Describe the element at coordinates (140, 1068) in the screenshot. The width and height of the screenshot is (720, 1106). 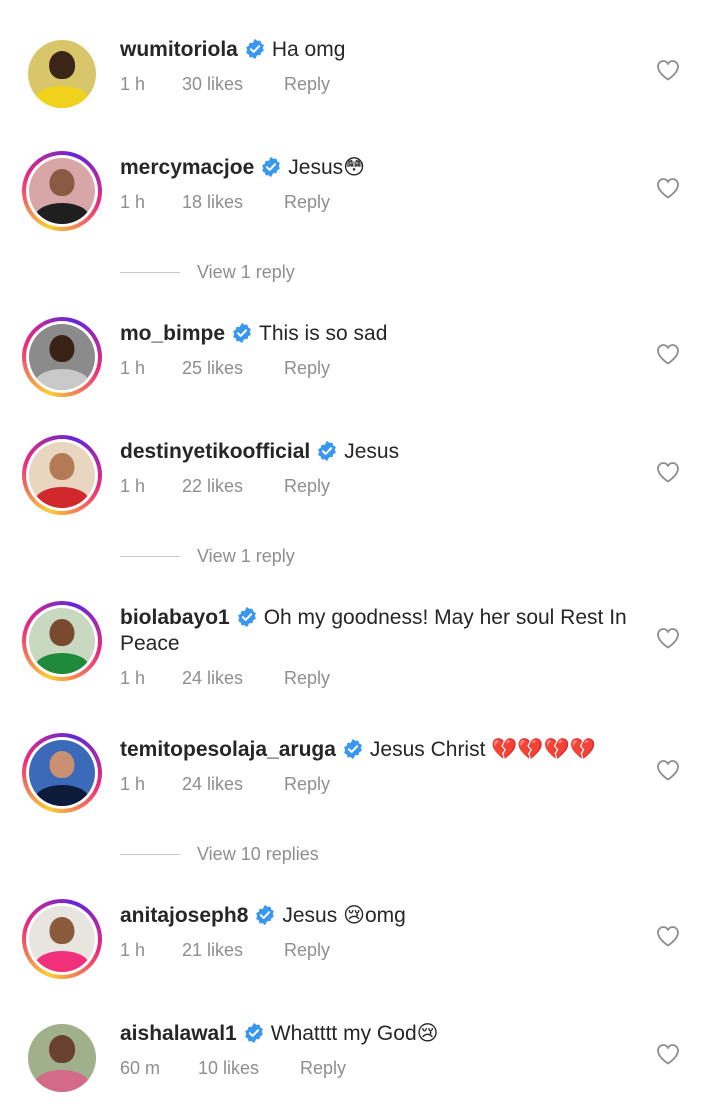
I see `comment-time: 60 m` at that location.